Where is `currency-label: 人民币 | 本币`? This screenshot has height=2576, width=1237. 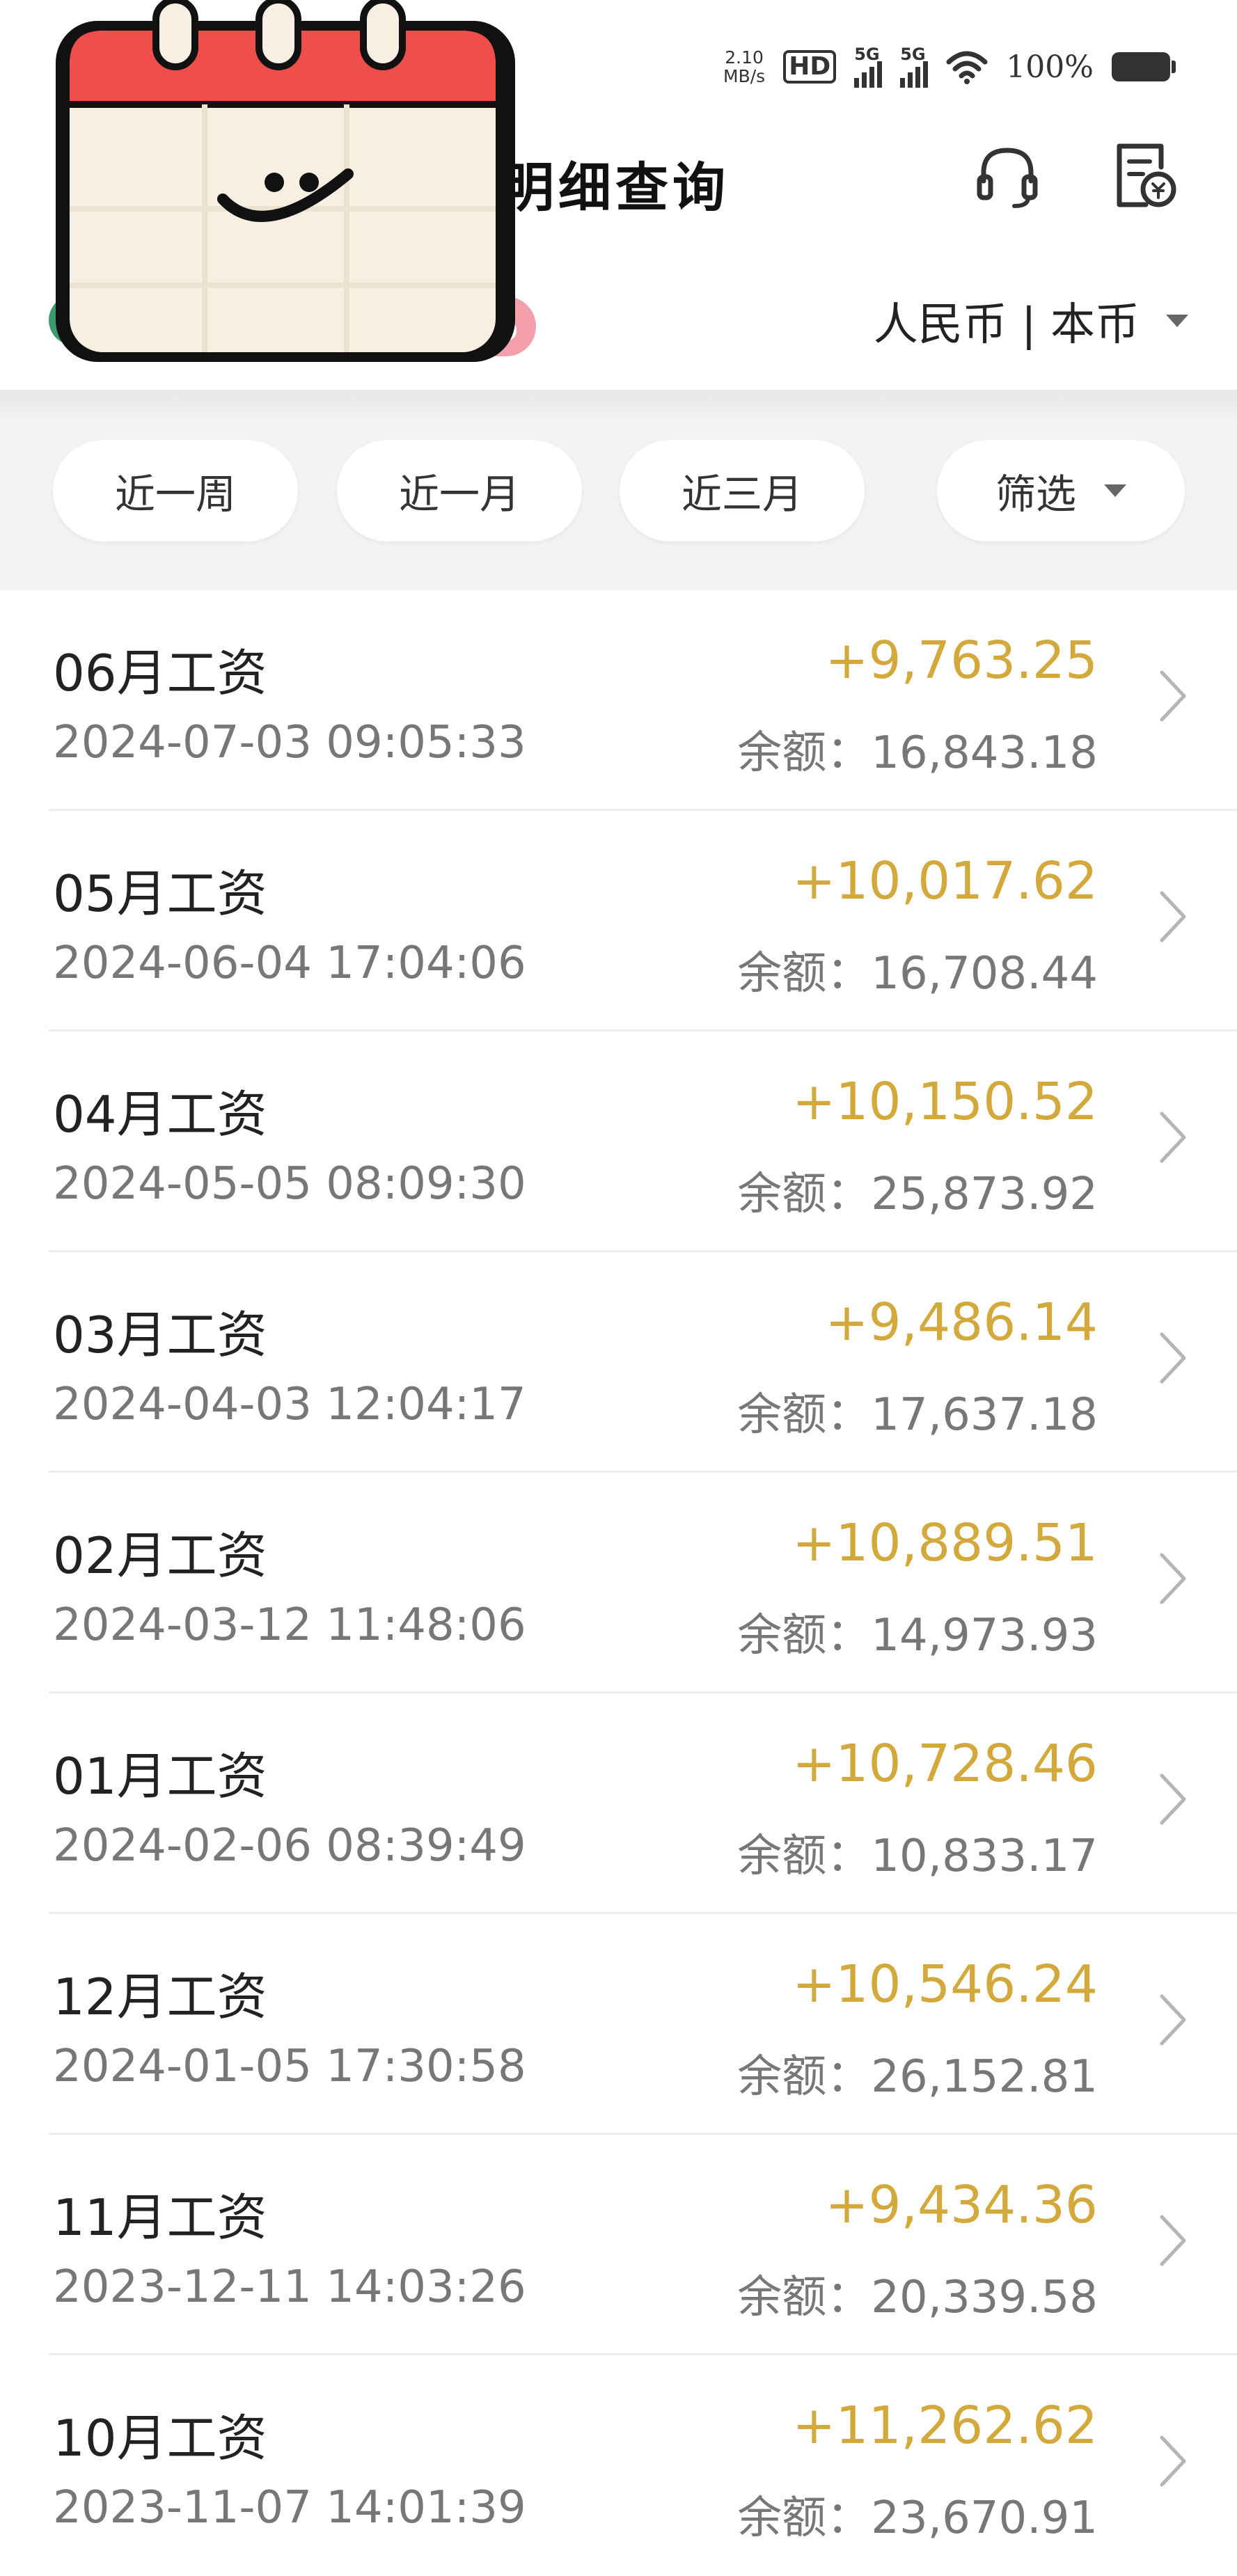
currency-label: 人民币 | 本币 is located at coordinates (1006, 325).